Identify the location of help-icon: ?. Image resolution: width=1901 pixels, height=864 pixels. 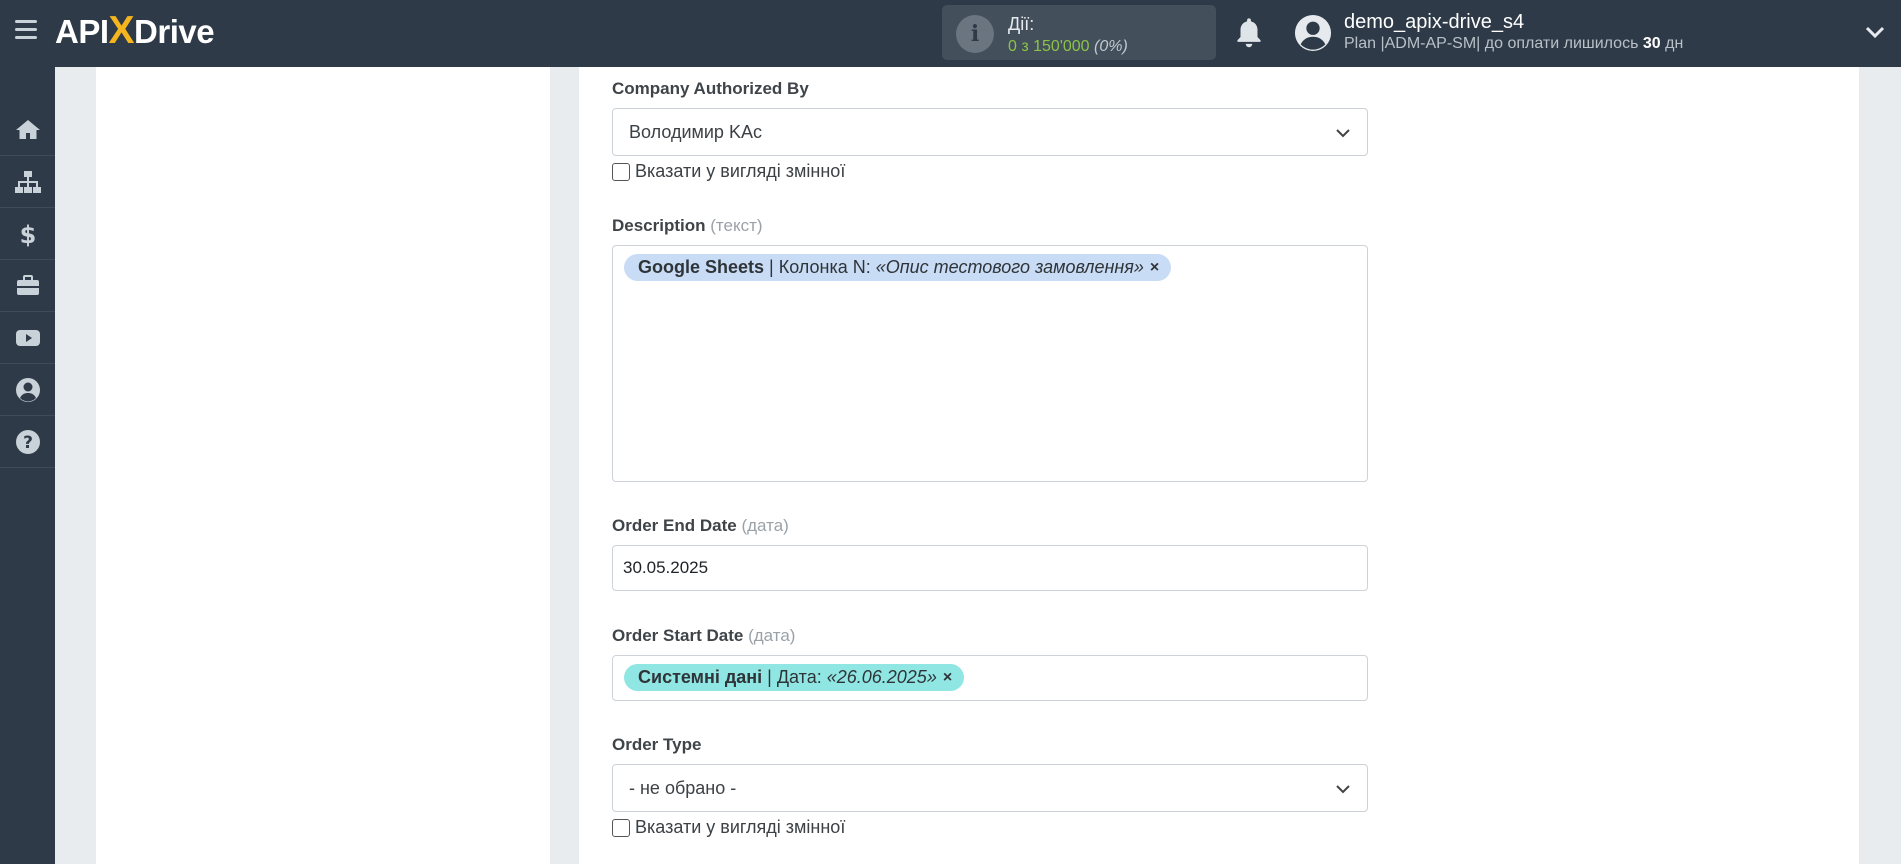
(27, 441).